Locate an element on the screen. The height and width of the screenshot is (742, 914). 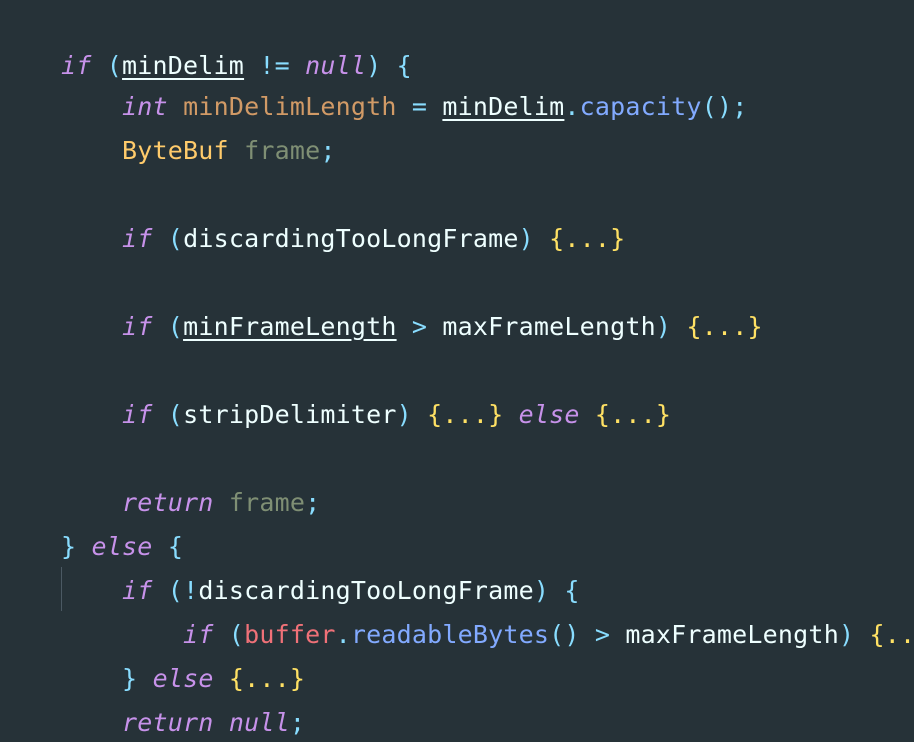
code-line-13: if (!discardingTooLongFrame) { is located at coordinates (290, 565).